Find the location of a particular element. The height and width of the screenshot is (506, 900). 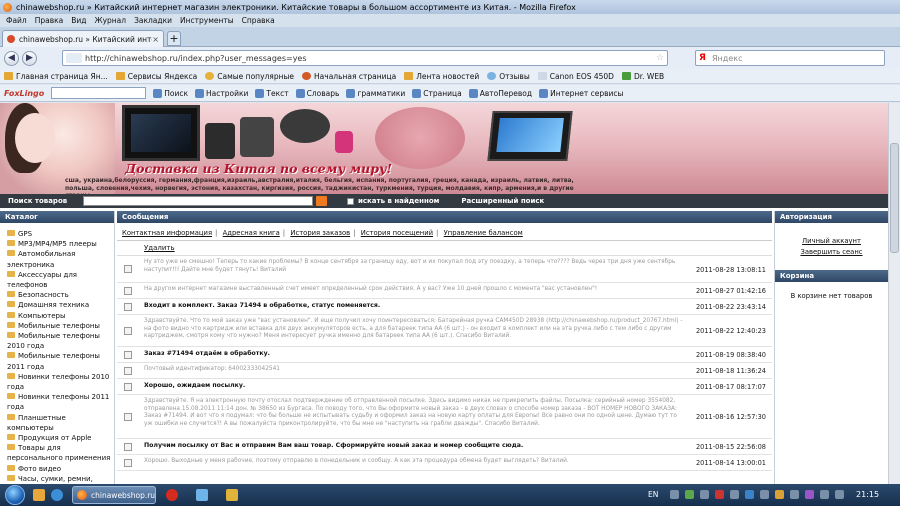

menu-file: Файл is located at coordinates (16, 20).